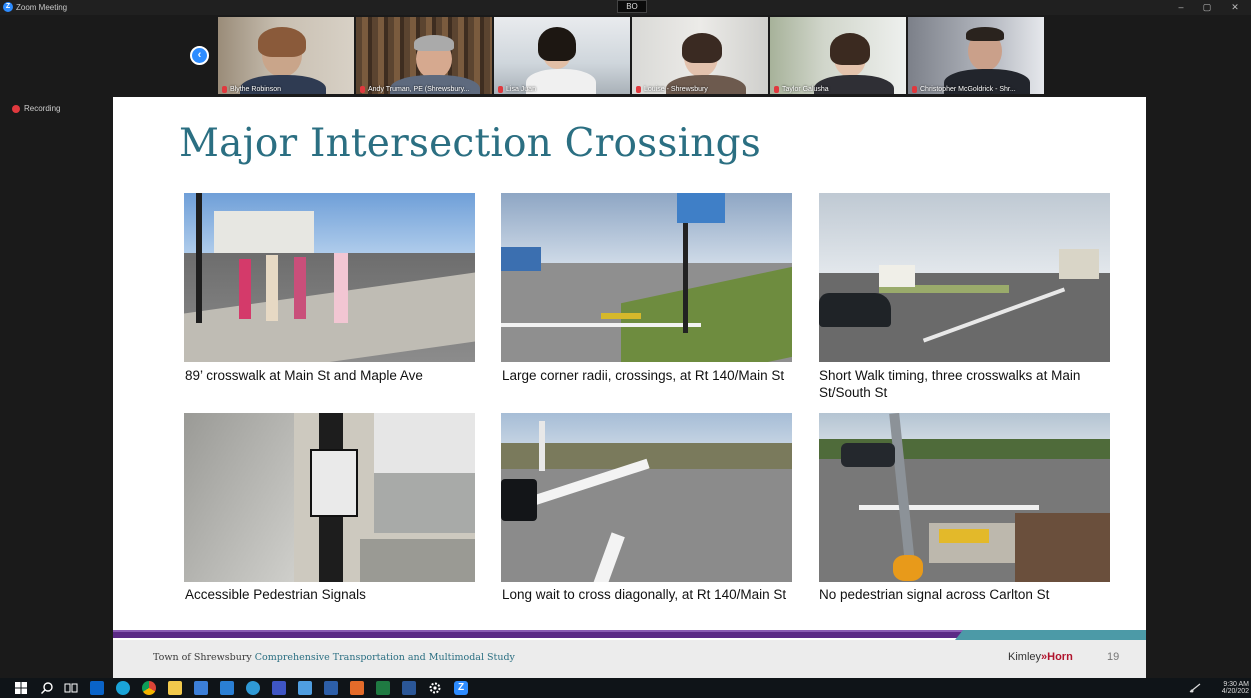 This screenshot has height=698, width=1251. I want to click on recording-indicator: Recording, so click(36, 108).